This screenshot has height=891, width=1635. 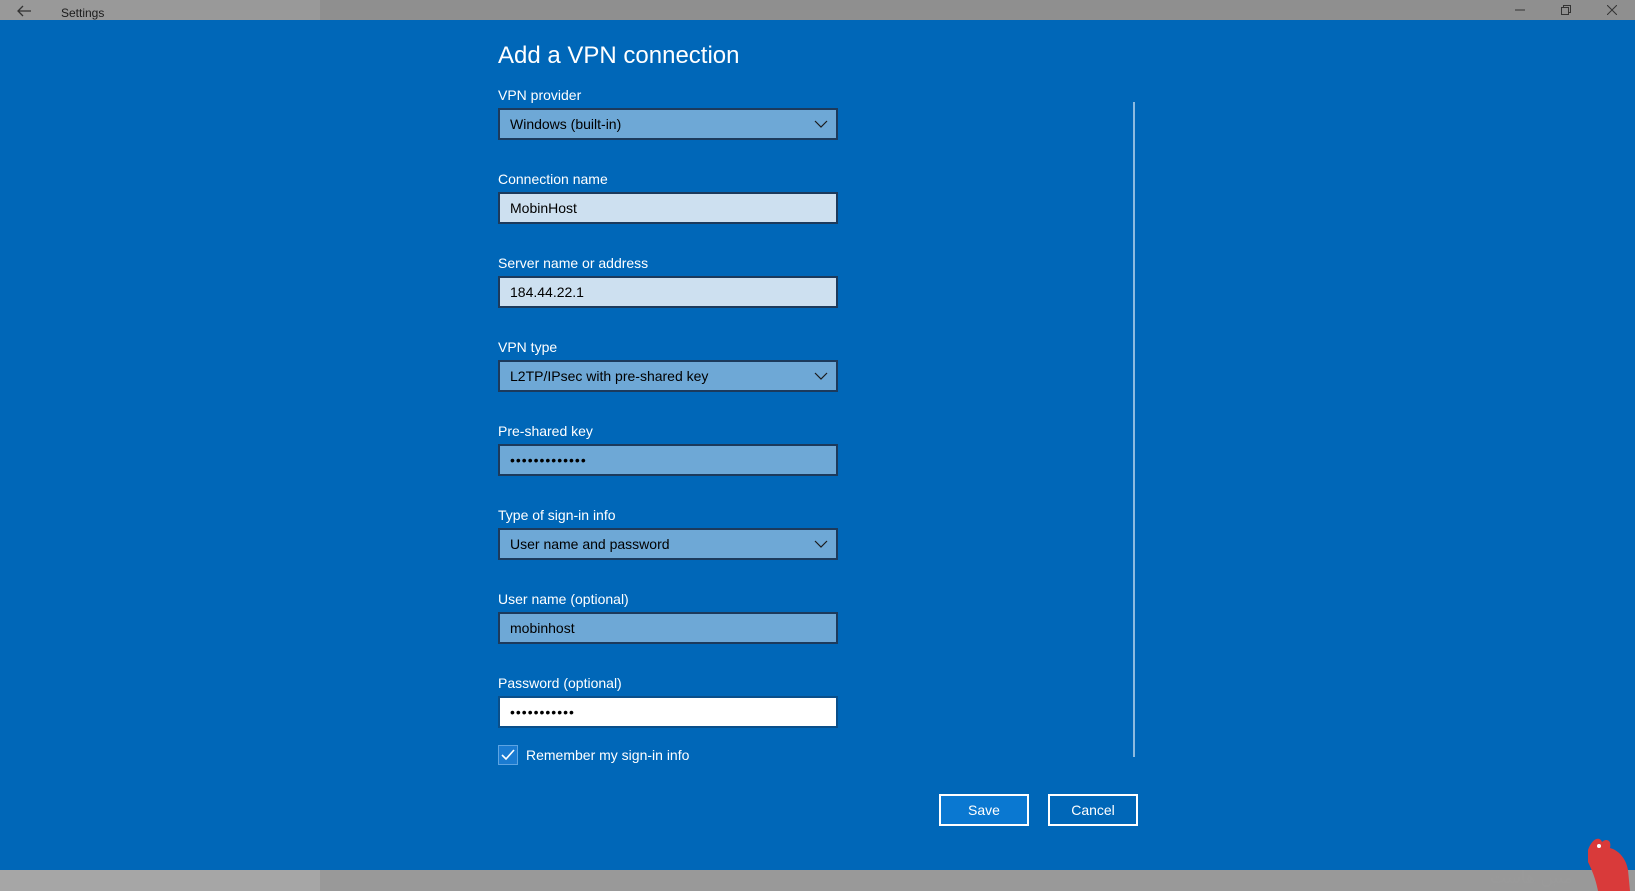 I want to click on signin-type-label: Type of sign-in info, so click(x=557, y=515).